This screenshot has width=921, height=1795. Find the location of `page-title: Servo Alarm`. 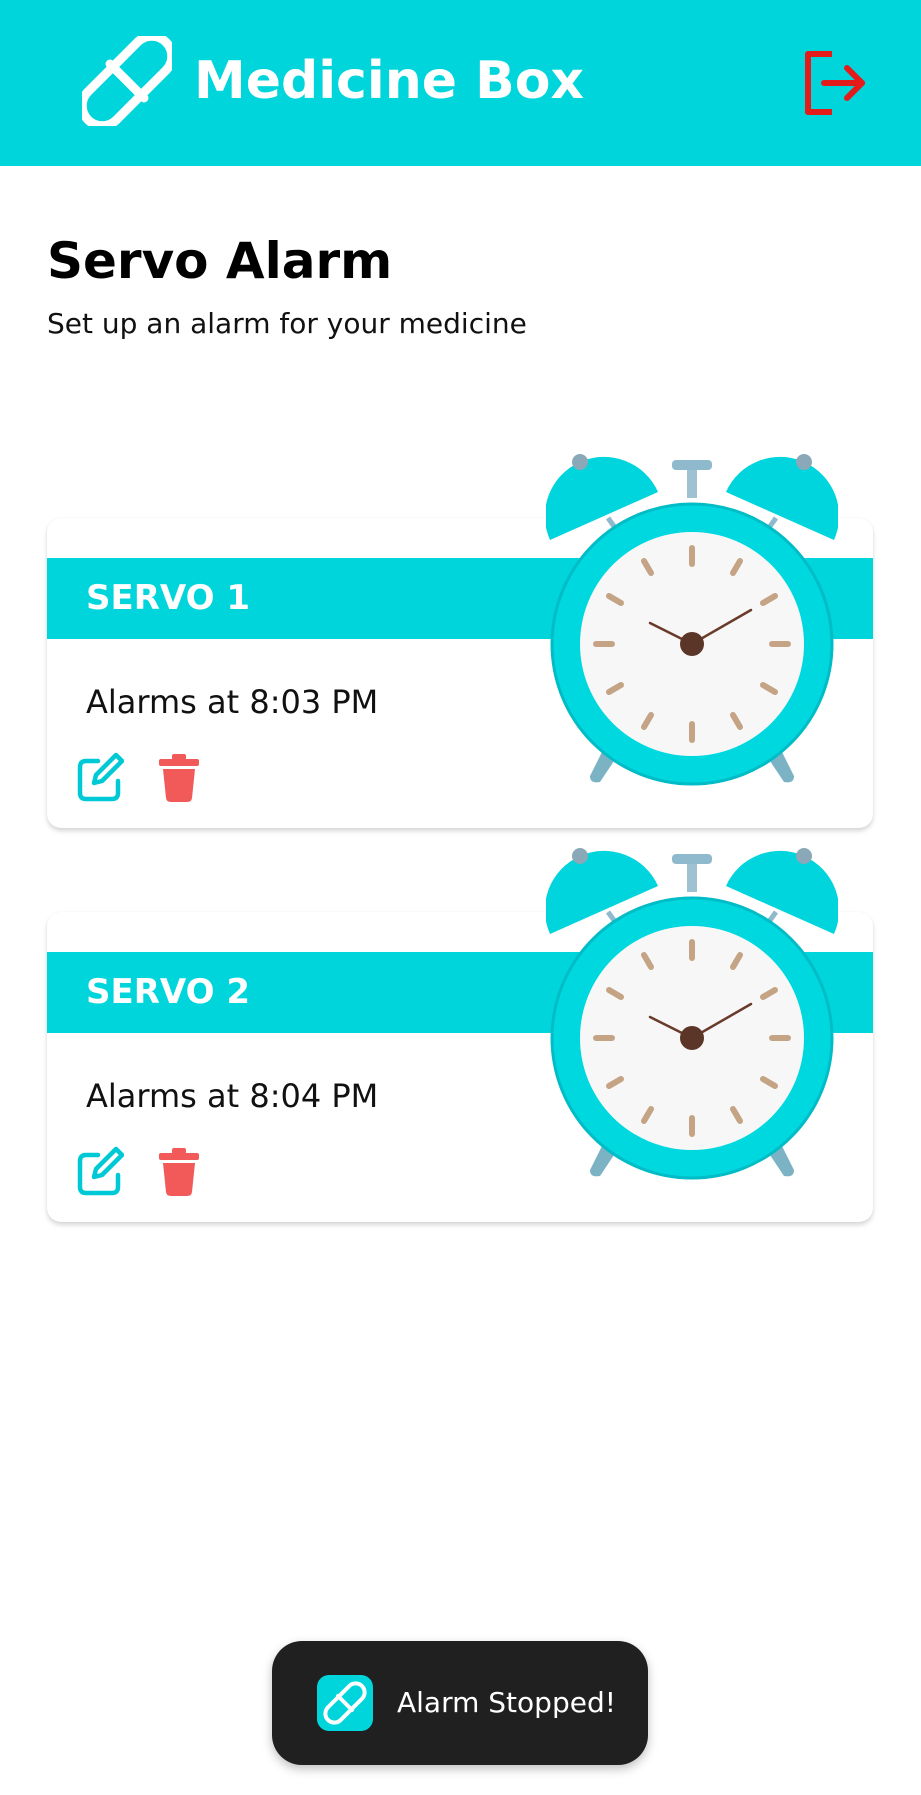

page-title: Servo Alarm is located at coordinates (220, 261).